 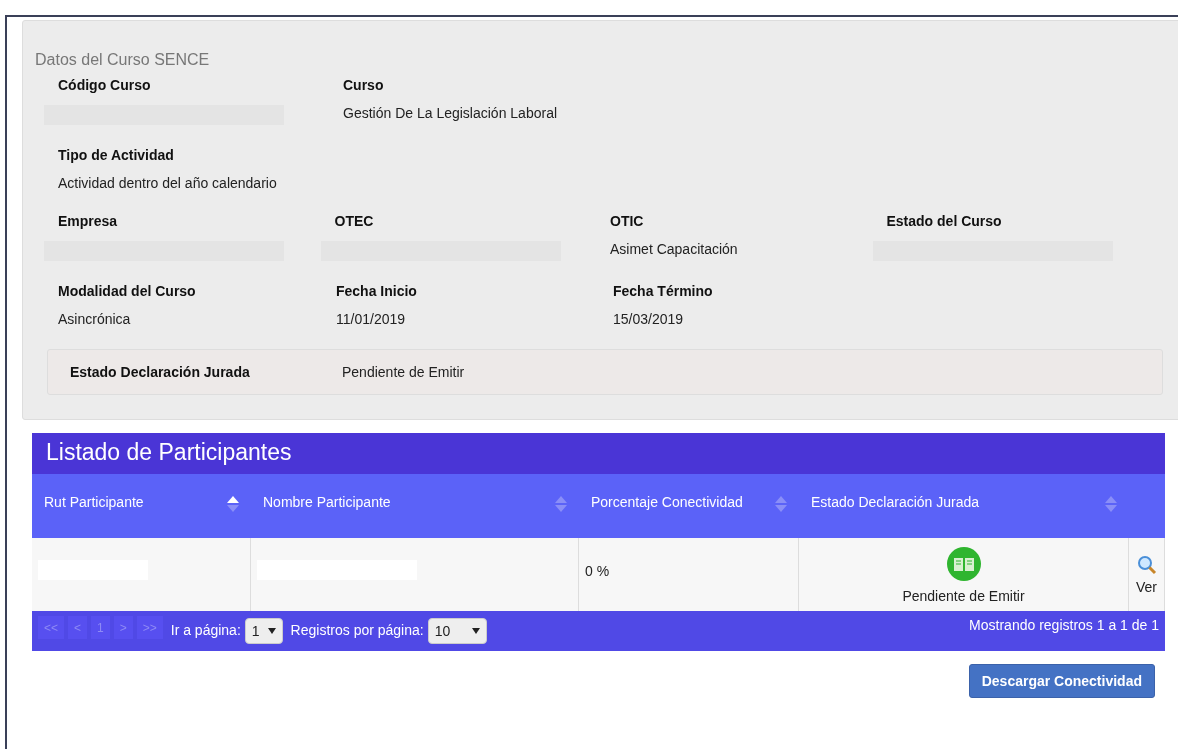 I want to click on field-value: 11/01/2019, so click(x=371, y=319).